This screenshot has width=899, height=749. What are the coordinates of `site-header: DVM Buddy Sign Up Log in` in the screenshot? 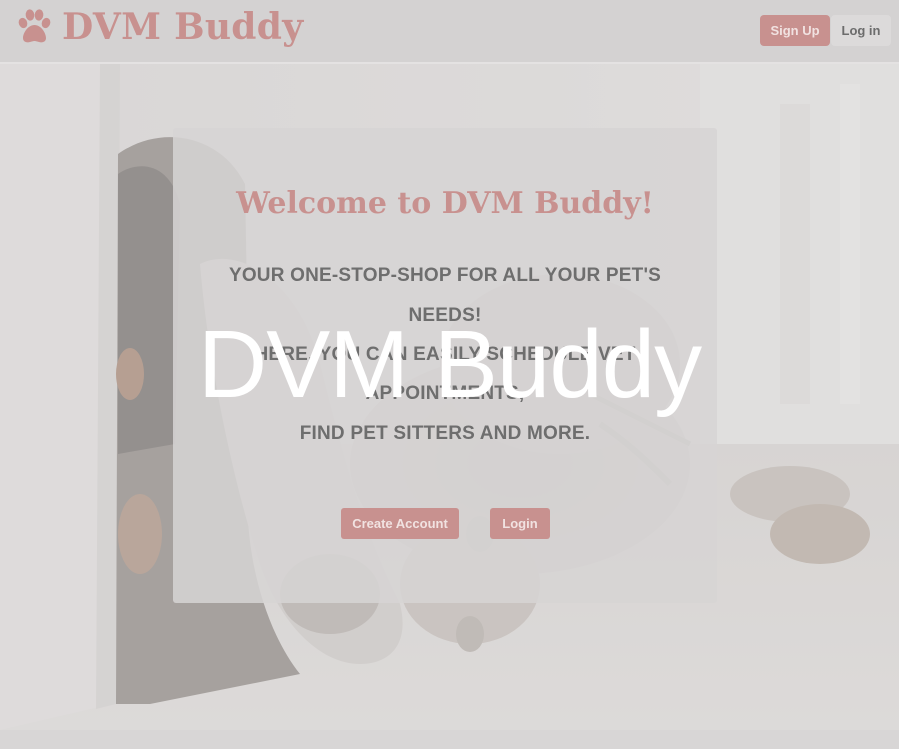 It's located at (449, 32).